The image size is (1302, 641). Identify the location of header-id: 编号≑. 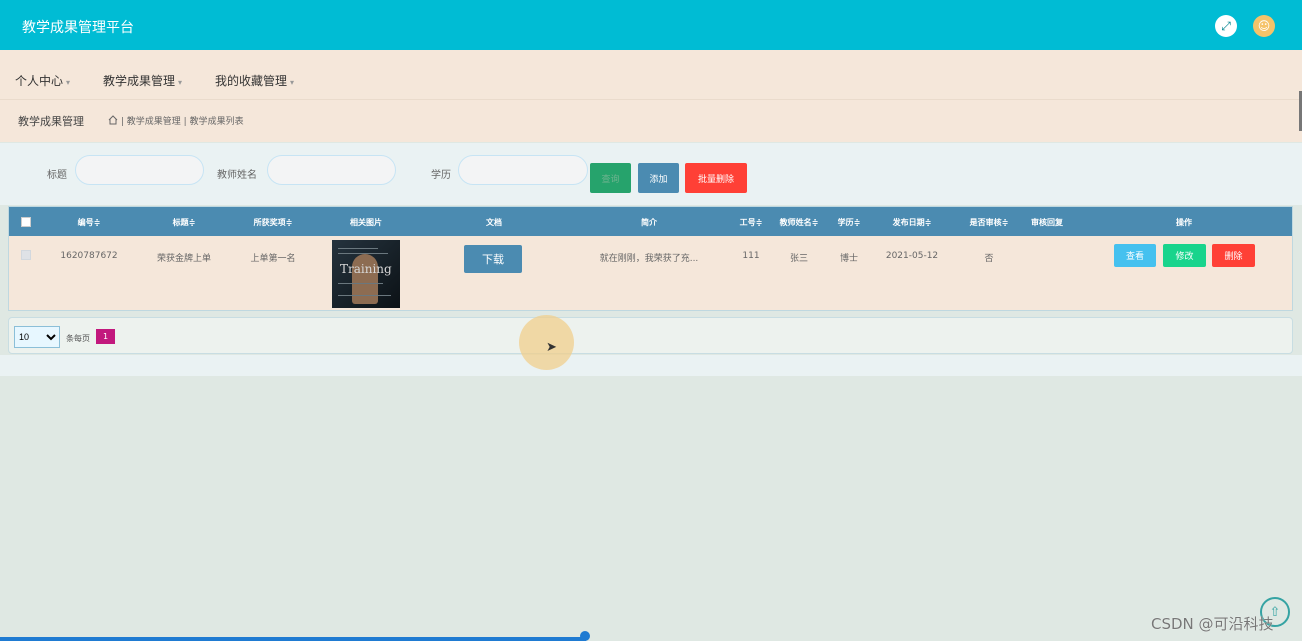
(89, 222).